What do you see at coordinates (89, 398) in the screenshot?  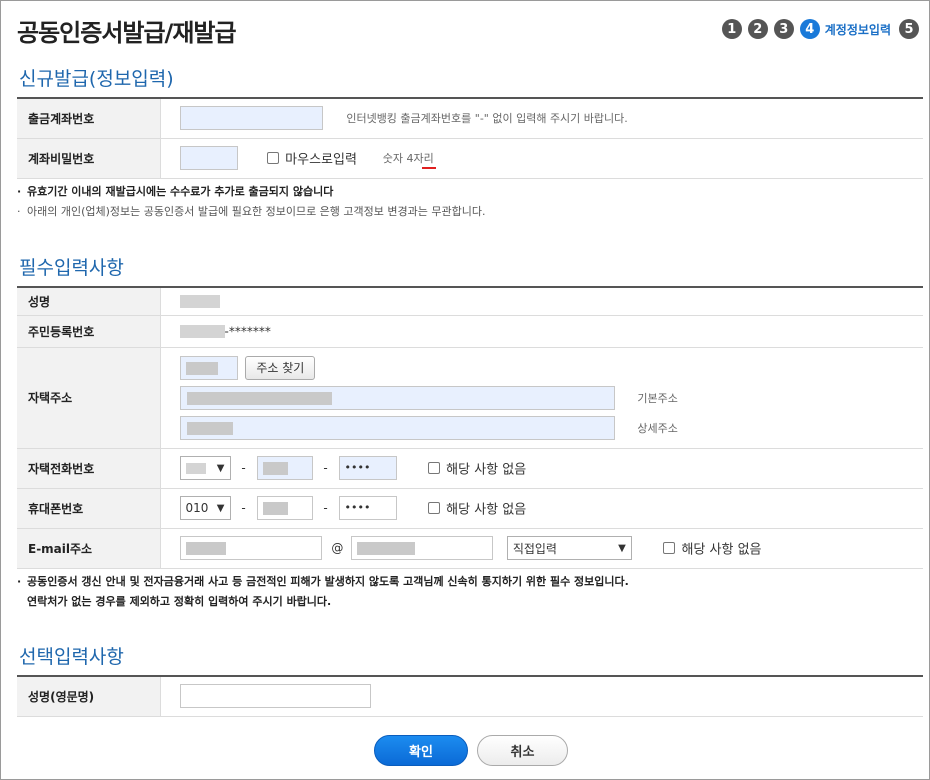 I see `address-label: 자택주소` at bounding box center [89, 398].